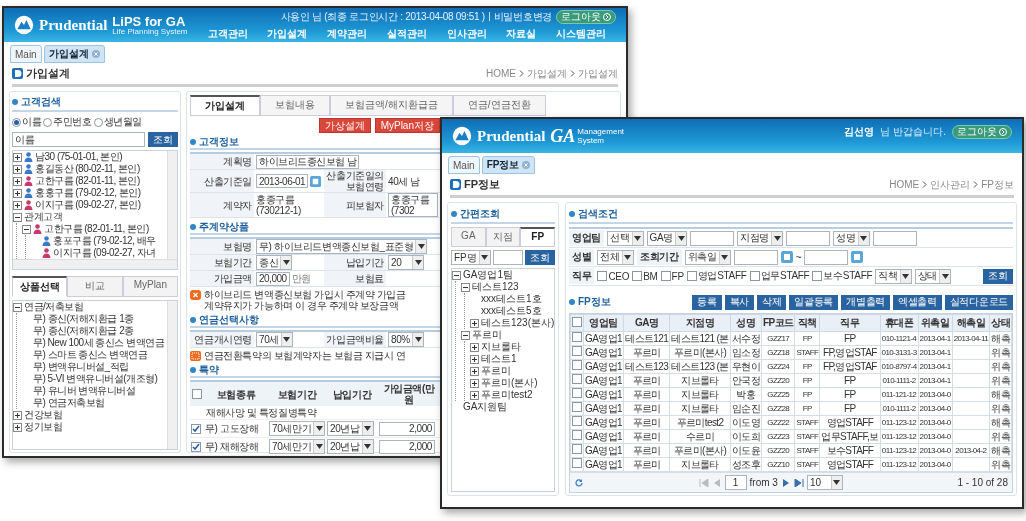 This screenshot has height=521, width=1026. What do you see at coordinates (471, 257) in the screenshot?
I see `dropdown: FP명` at bounding box center [471, 257].